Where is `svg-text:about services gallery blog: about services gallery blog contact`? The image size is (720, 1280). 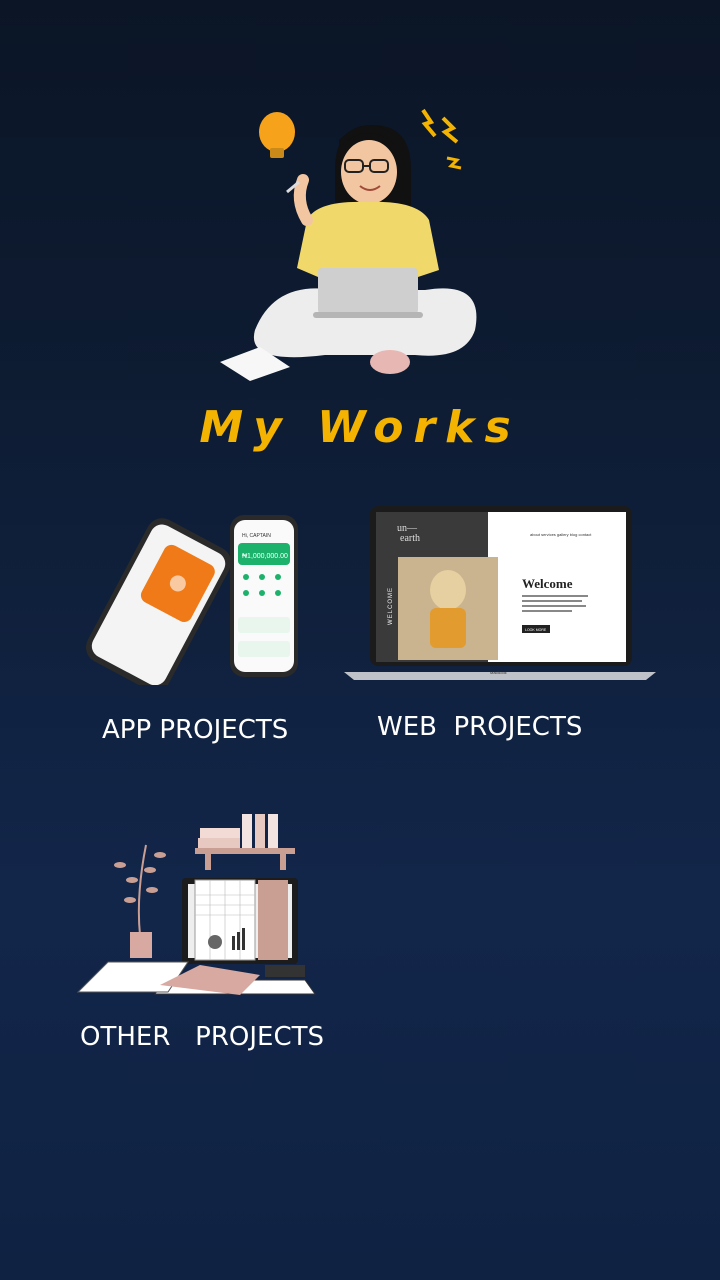 svg-text:about services gallery blog: about services gallery blog contact is located at coordinates (561, 534).